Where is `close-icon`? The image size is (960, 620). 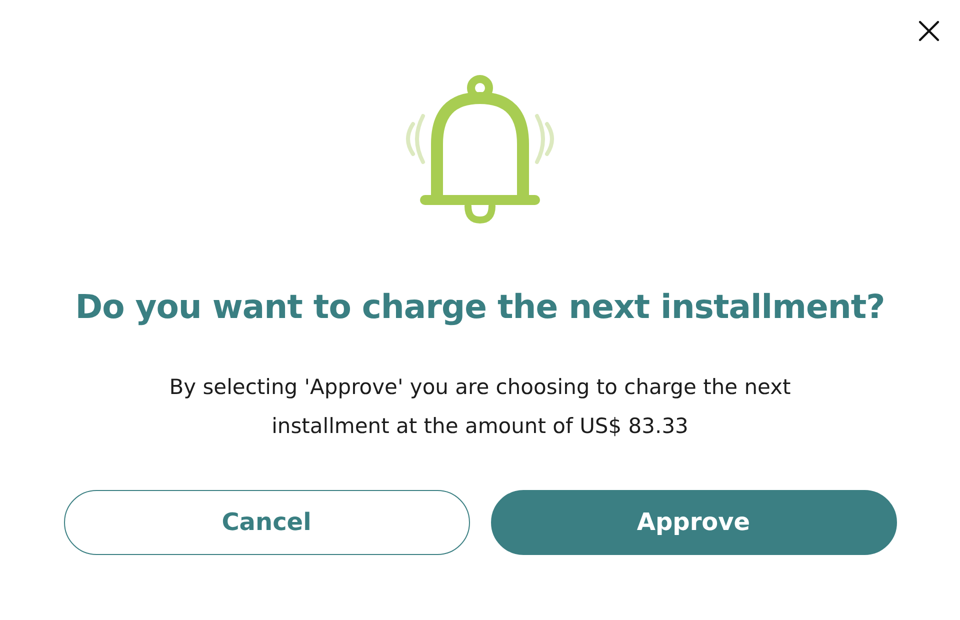
close-icon is located at coordinates (929, 31).